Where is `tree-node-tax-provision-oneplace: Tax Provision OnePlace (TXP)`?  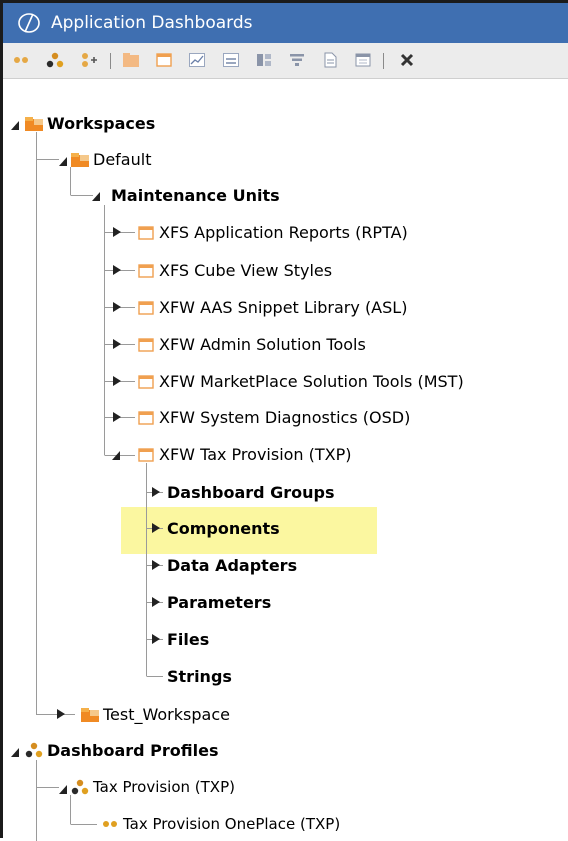 tree-node-tax-provision-oneplace: Tax Provision OnePlace (TXP) is located at coordinates (220, 824).